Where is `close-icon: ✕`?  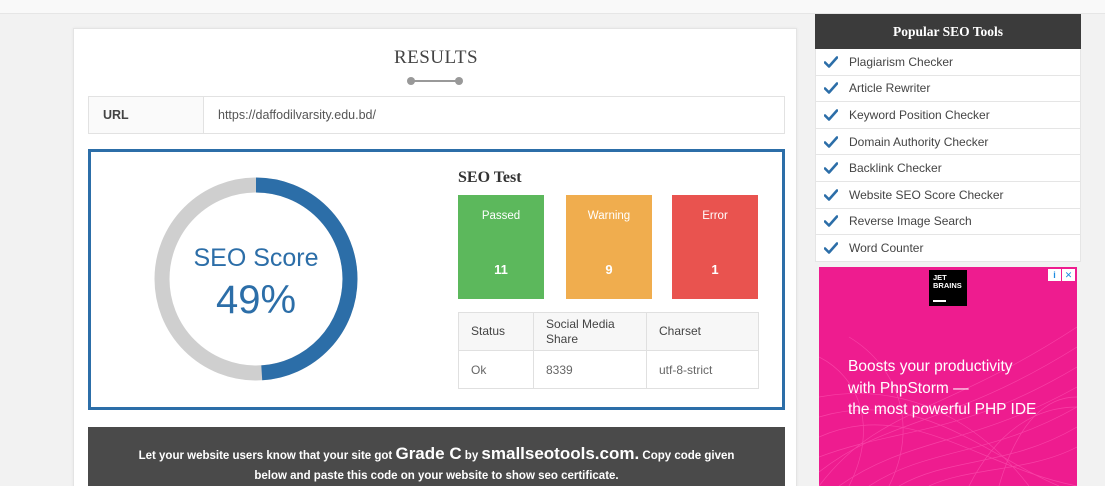 close-icon: ✕ is located at coordinates (1068, 275).